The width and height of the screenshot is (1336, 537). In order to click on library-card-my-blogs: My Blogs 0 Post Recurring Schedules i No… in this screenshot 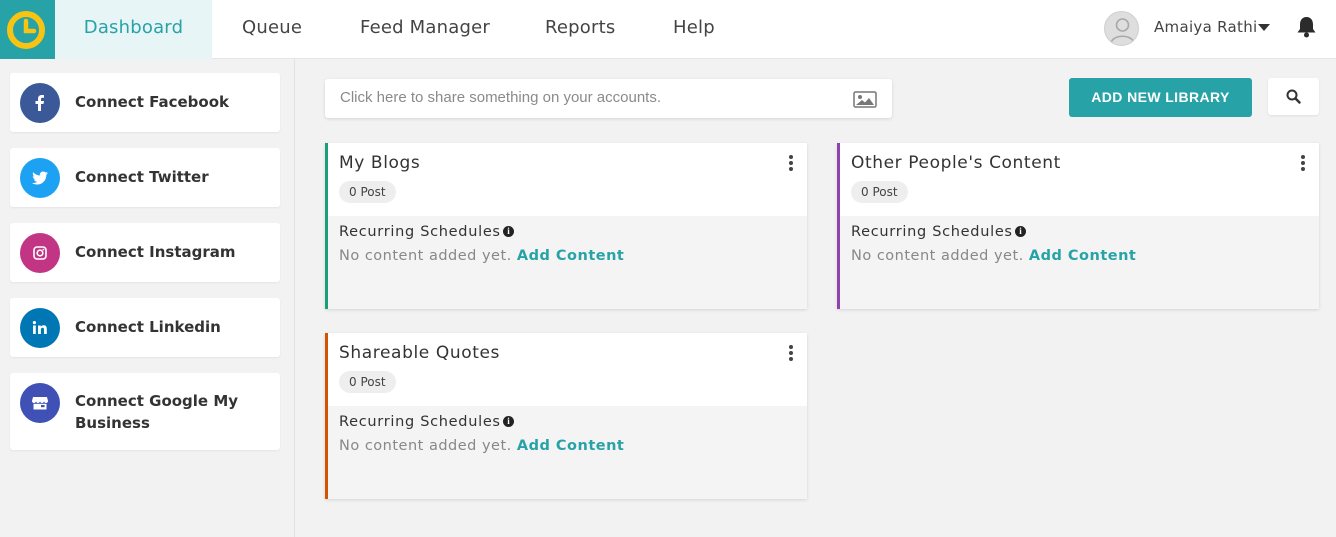, I will do `click(566, 226)`.